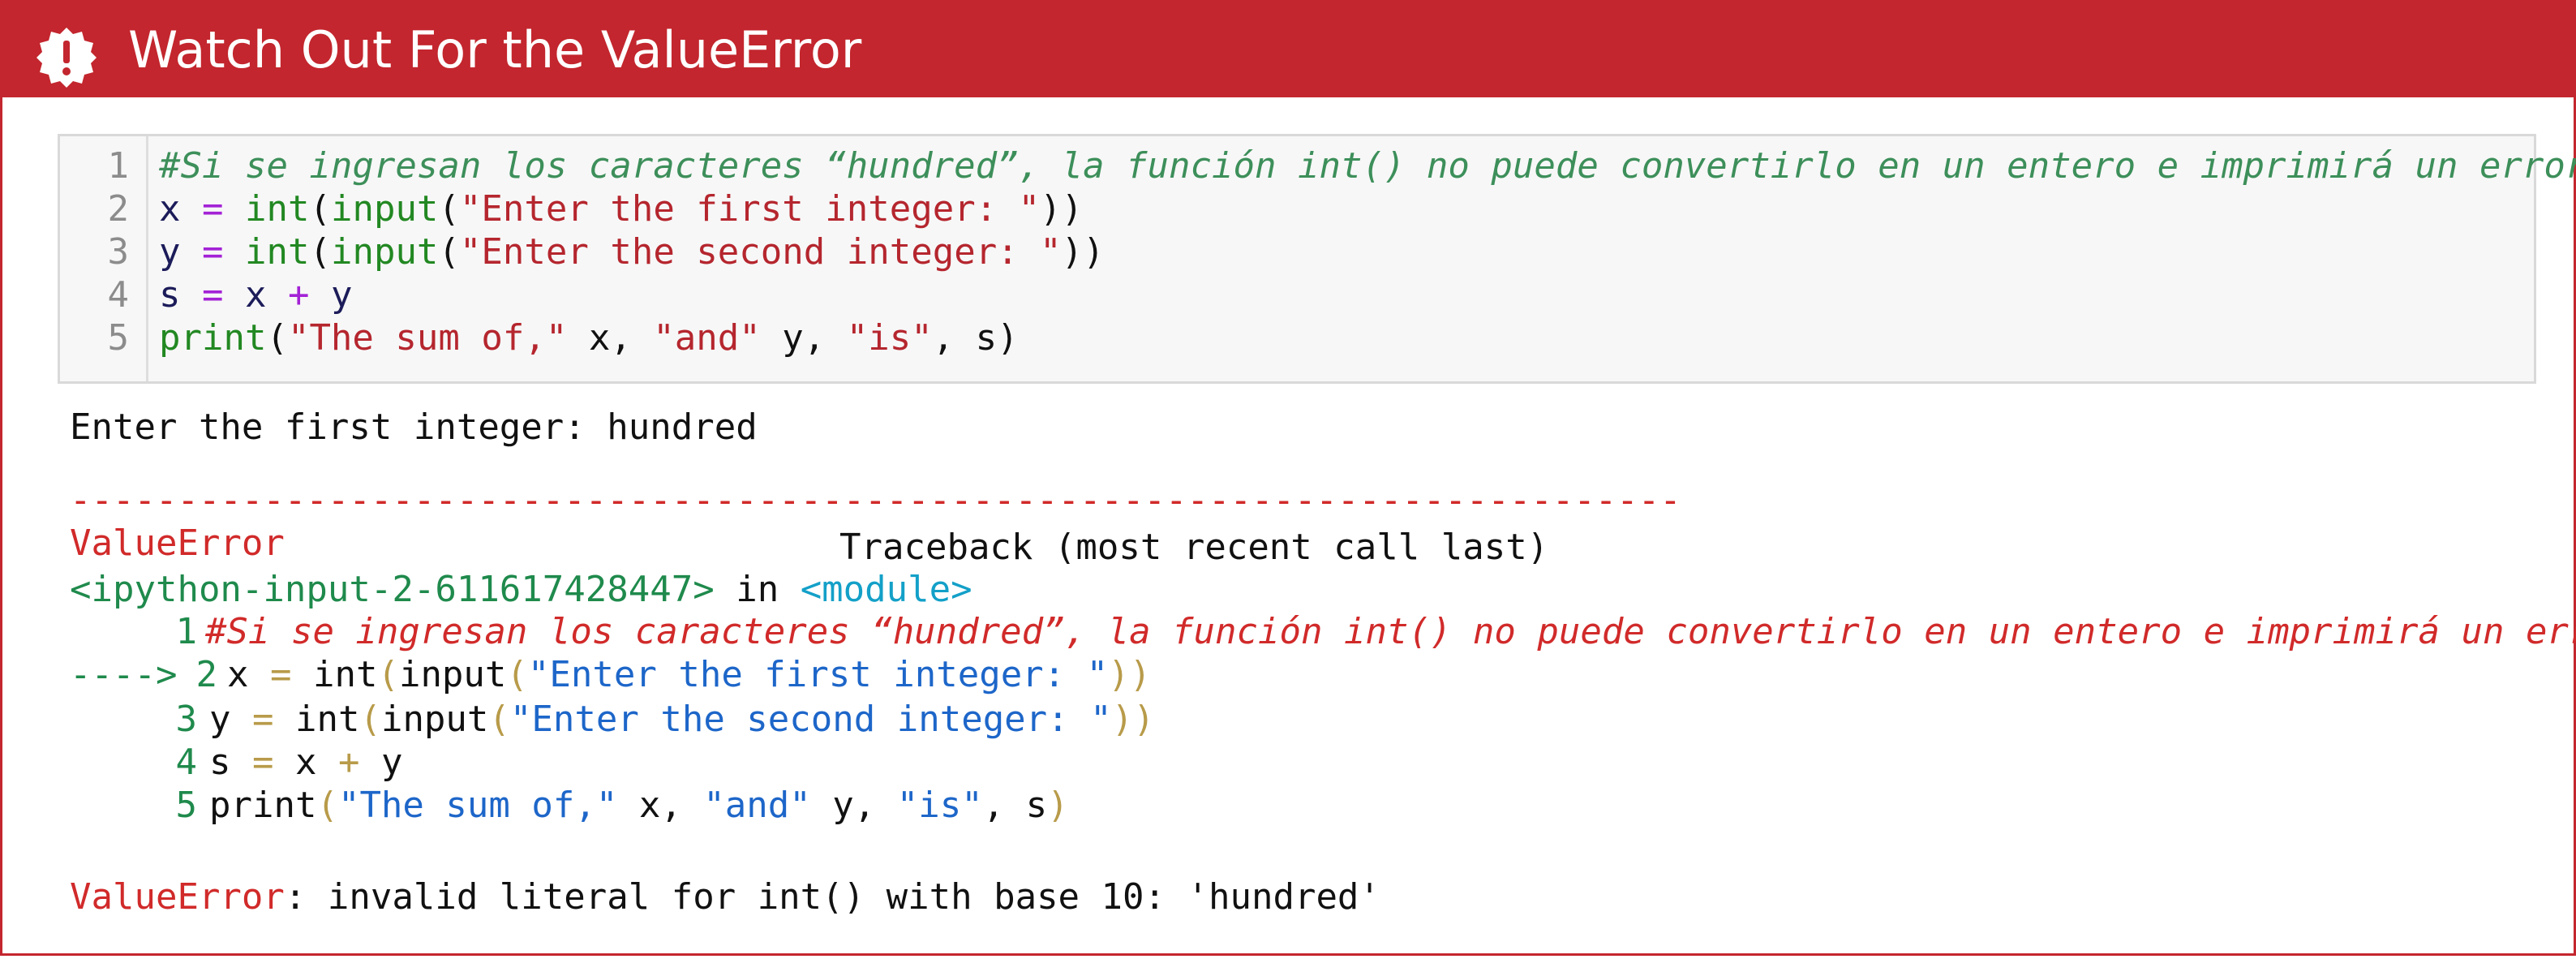 The width and height of the screenshot is (2576, 959). Describe the element at coordinates (119, 166) in the screenshot. I see `line-number: 1` at that location.